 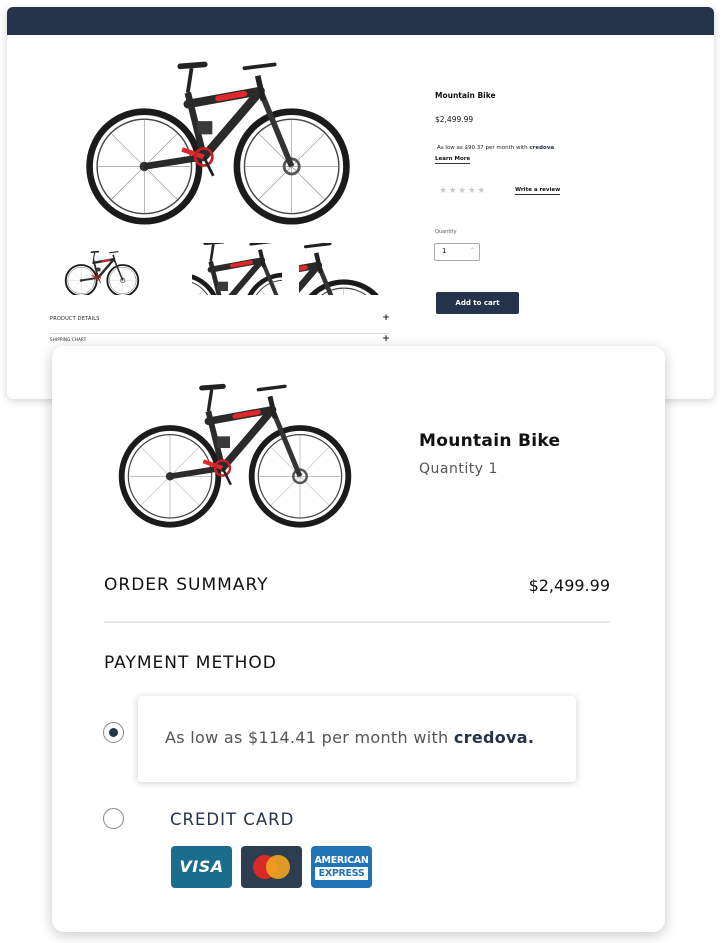 I want to click on quantity-label: Quantity, so click(x=446, y=232).